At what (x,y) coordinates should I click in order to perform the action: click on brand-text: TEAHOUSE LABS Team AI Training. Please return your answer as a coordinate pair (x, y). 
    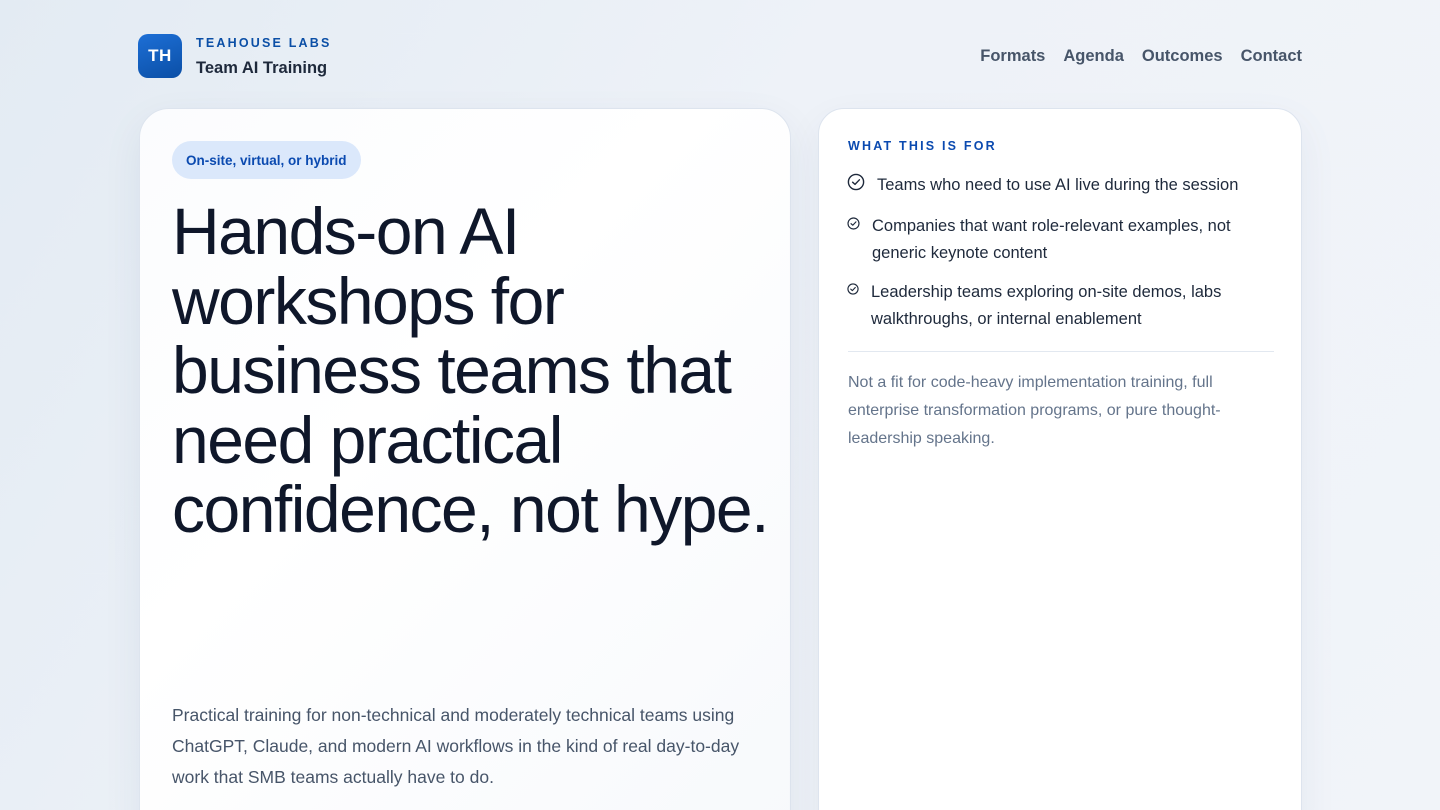
    Looking at the image, I should click on (264, 56).